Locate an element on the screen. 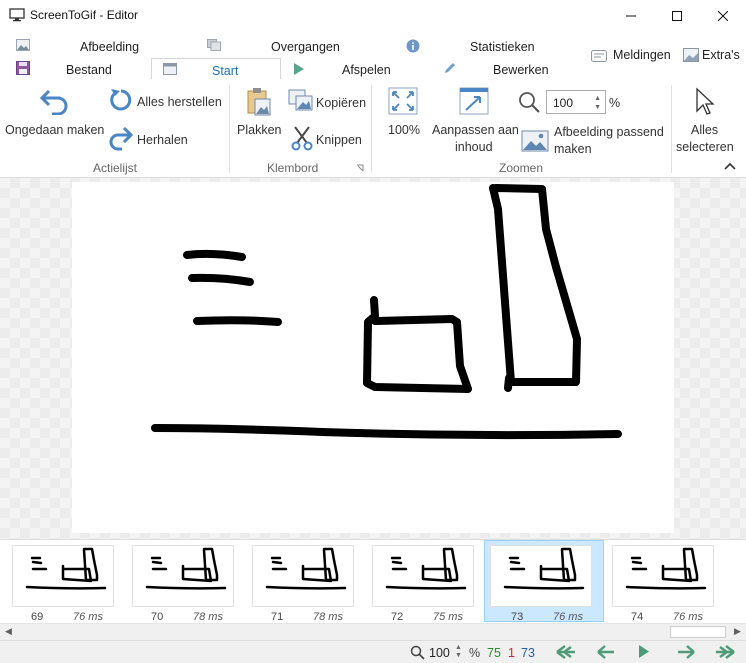  tab-afbeelding: Afbeelding is located at coordinates (109, 47).